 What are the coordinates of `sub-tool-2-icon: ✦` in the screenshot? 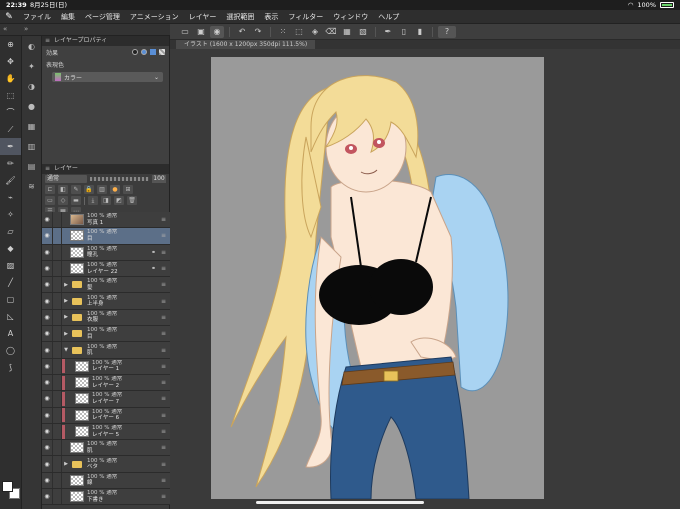 It's located at (31, 66).